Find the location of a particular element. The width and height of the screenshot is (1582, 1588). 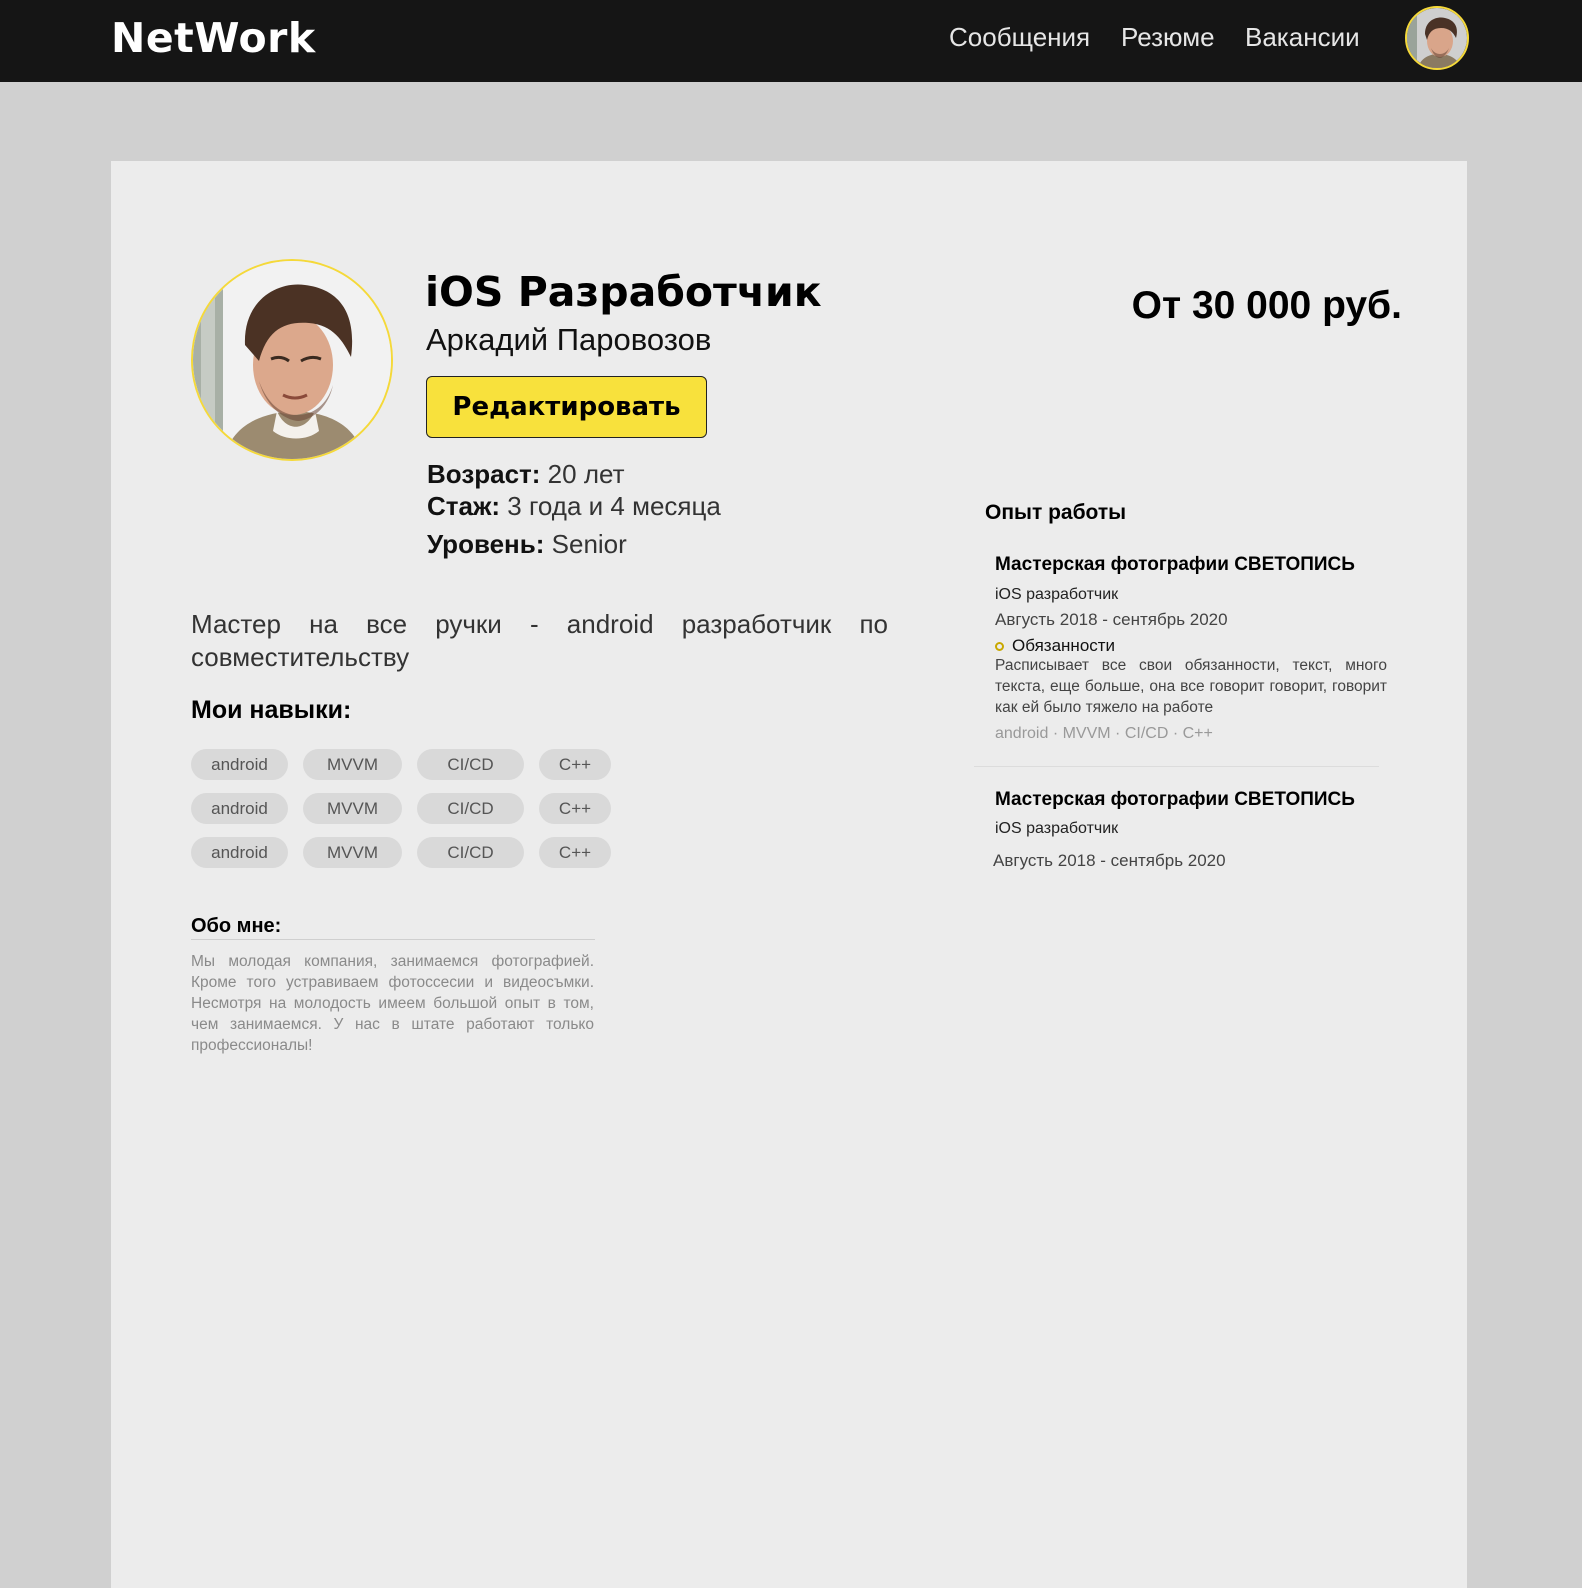

level-label: Уровень: is located at coordinates (486, 544).